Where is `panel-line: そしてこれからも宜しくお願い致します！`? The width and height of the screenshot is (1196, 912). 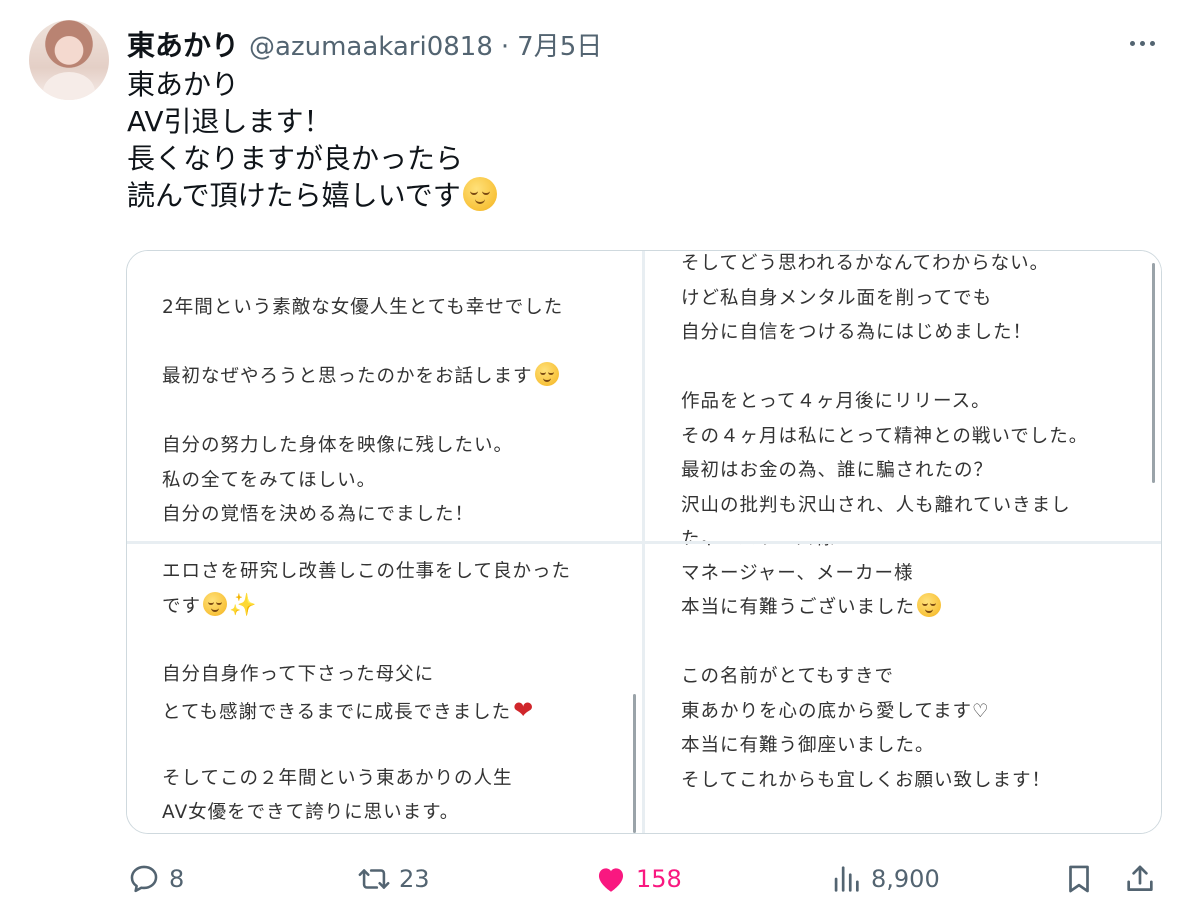 panel-line: そしてこれからも宜しくお願い致します！ is located at coordinates (866, 780).